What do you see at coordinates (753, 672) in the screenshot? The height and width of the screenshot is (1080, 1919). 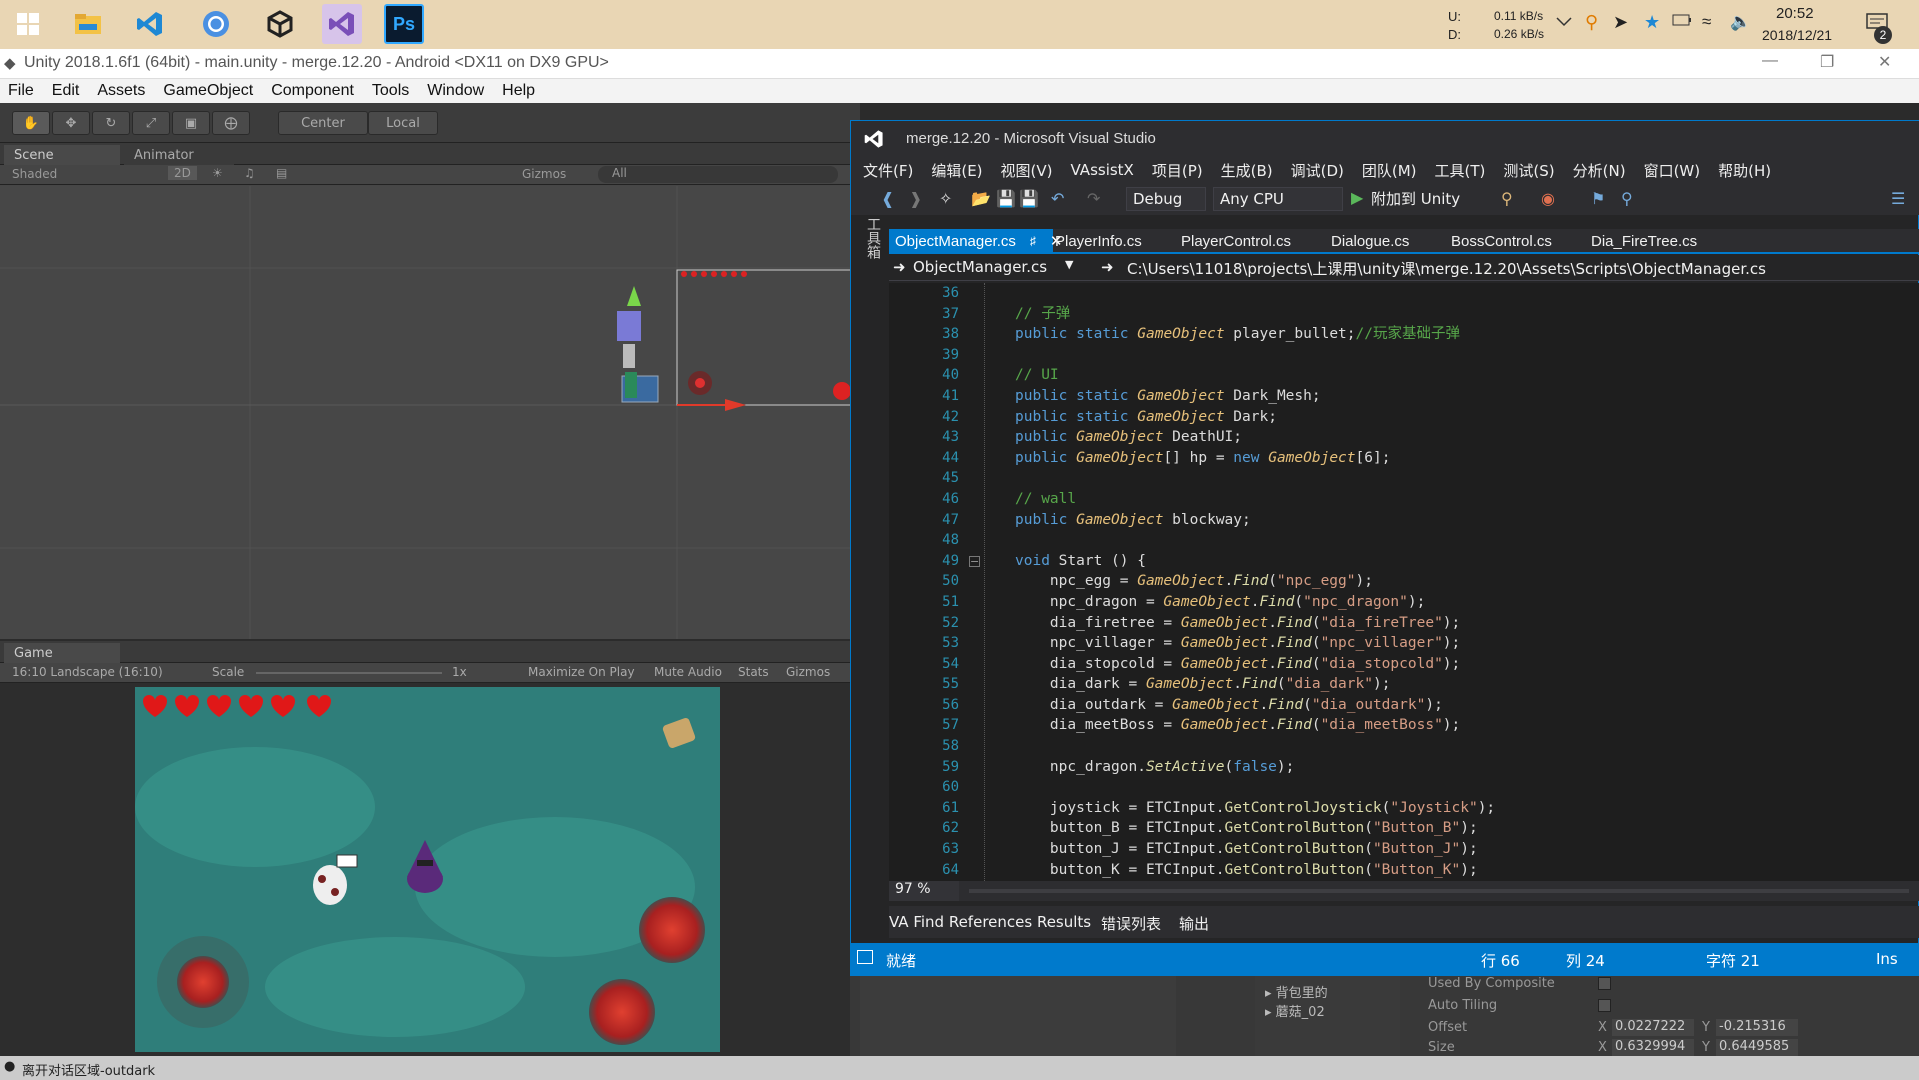 I see `stats-toggle: Stats` at bounding box center [753, 672].